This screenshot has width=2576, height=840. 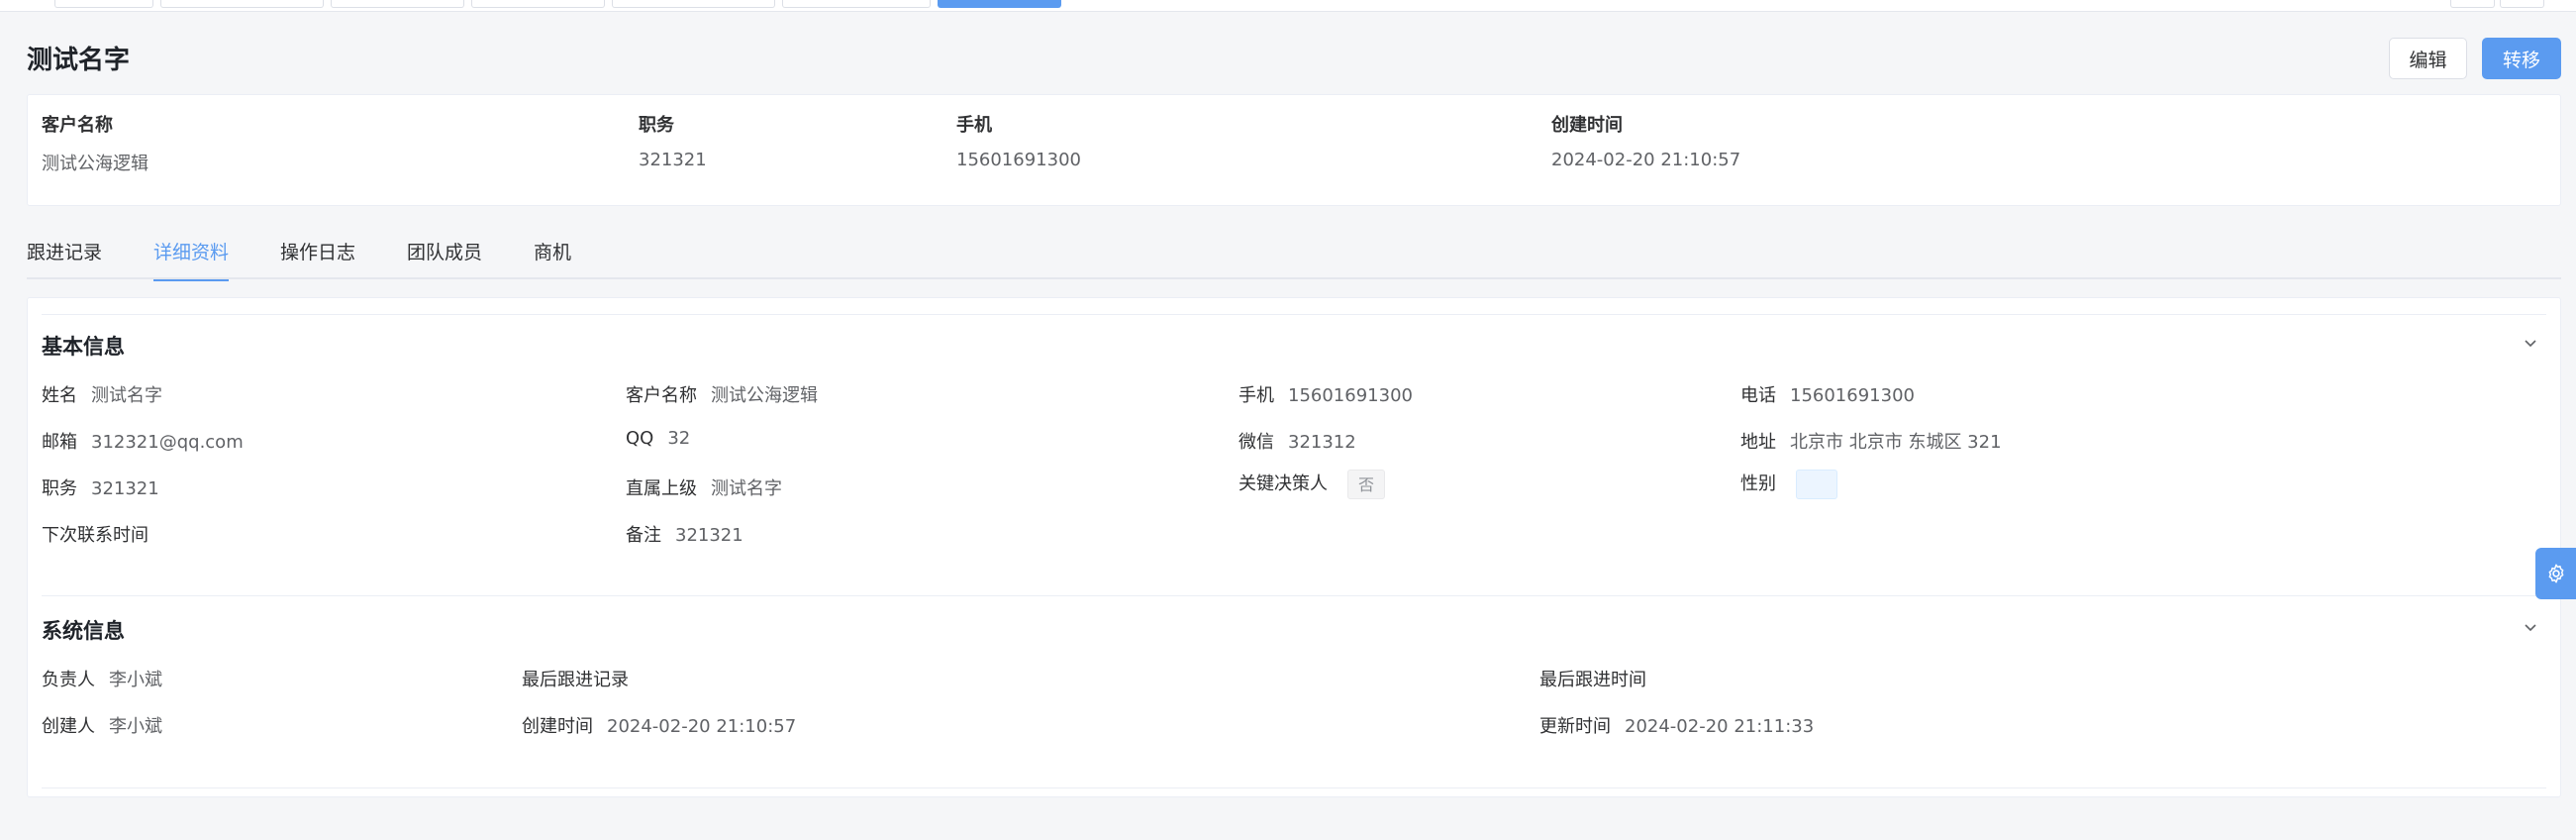 What do you see at coordinates (60, 442) in the screenshot?
I see `field-label: 邮箱` at bounding box center [60, 442].